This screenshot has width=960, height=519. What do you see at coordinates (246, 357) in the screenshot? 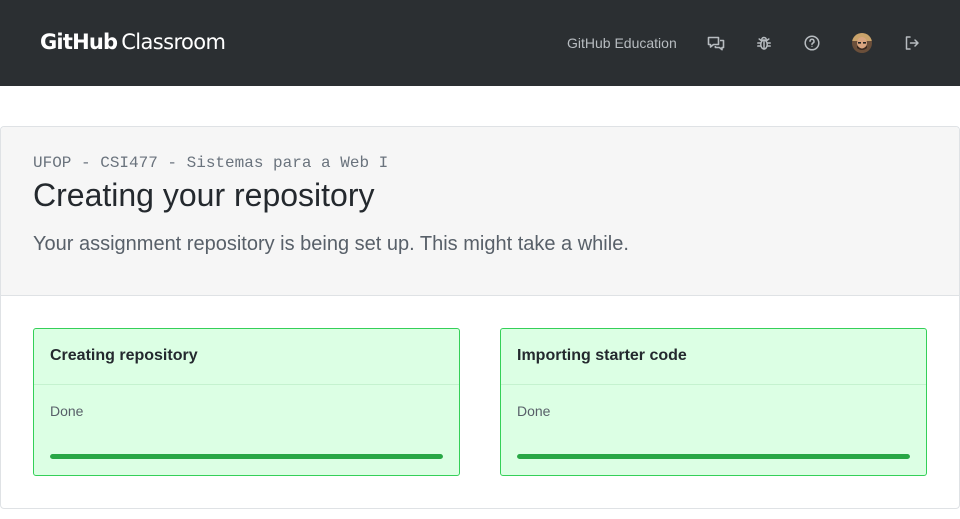
I see `step-title: Creating repository` at bounding box center [246, 357].